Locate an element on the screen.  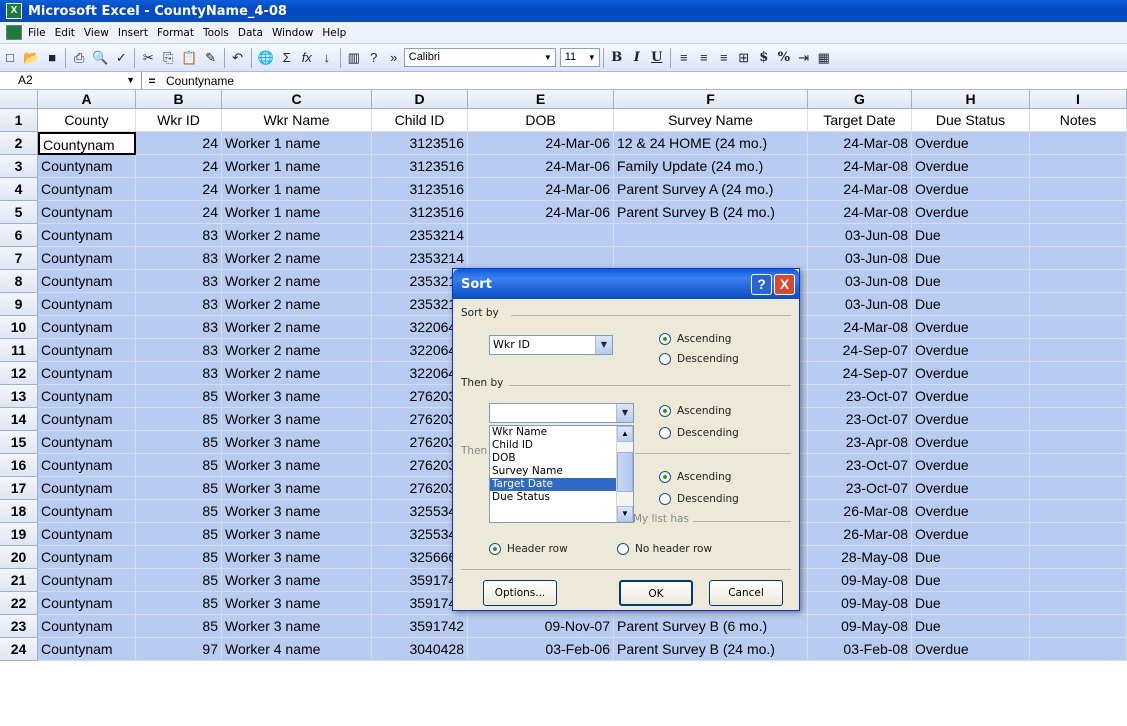
name-box: A2 ▼ is located at coordinates (71, 80).